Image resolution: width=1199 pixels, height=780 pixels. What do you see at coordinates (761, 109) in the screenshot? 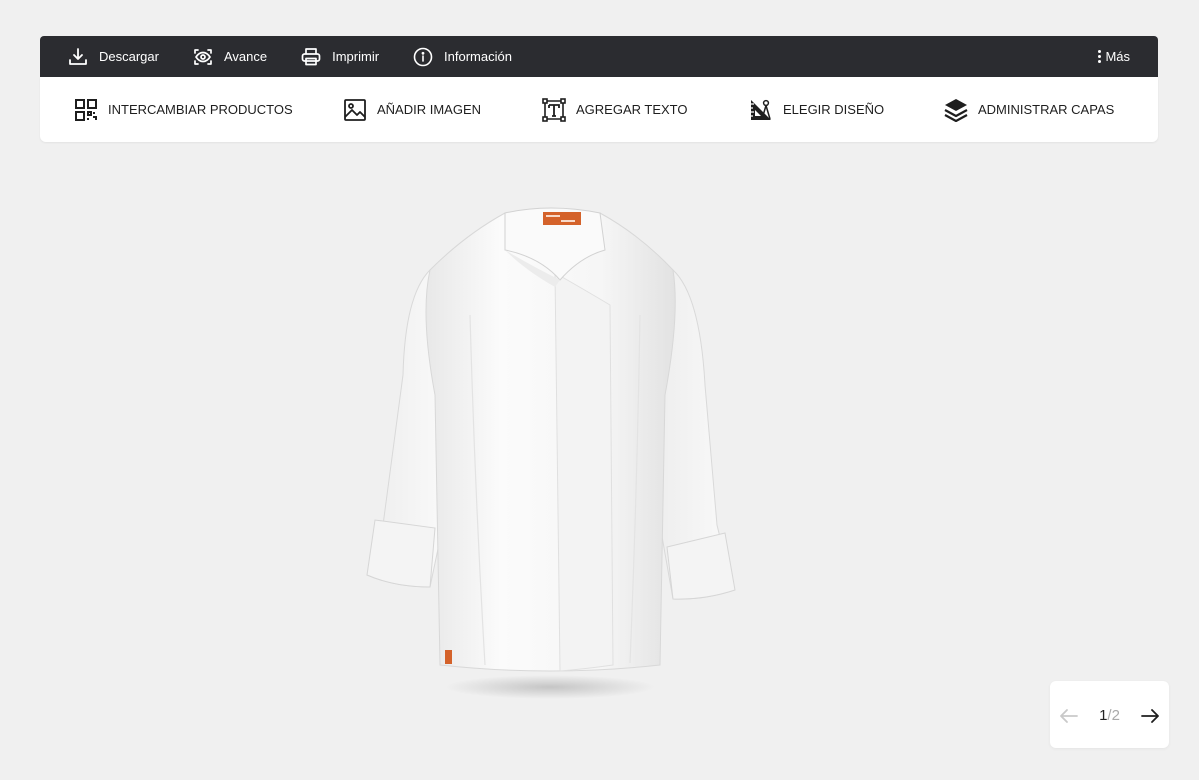
I see `design-ruler-icon` at bounding box center [761, 109].